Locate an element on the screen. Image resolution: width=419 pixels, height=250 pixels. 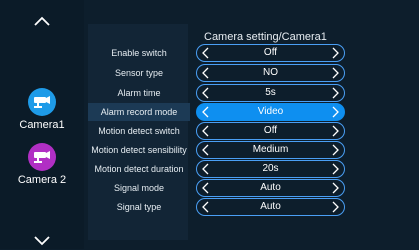
setting-row-sensor-type: Sensor type NO is located at coordinates (217, 73).